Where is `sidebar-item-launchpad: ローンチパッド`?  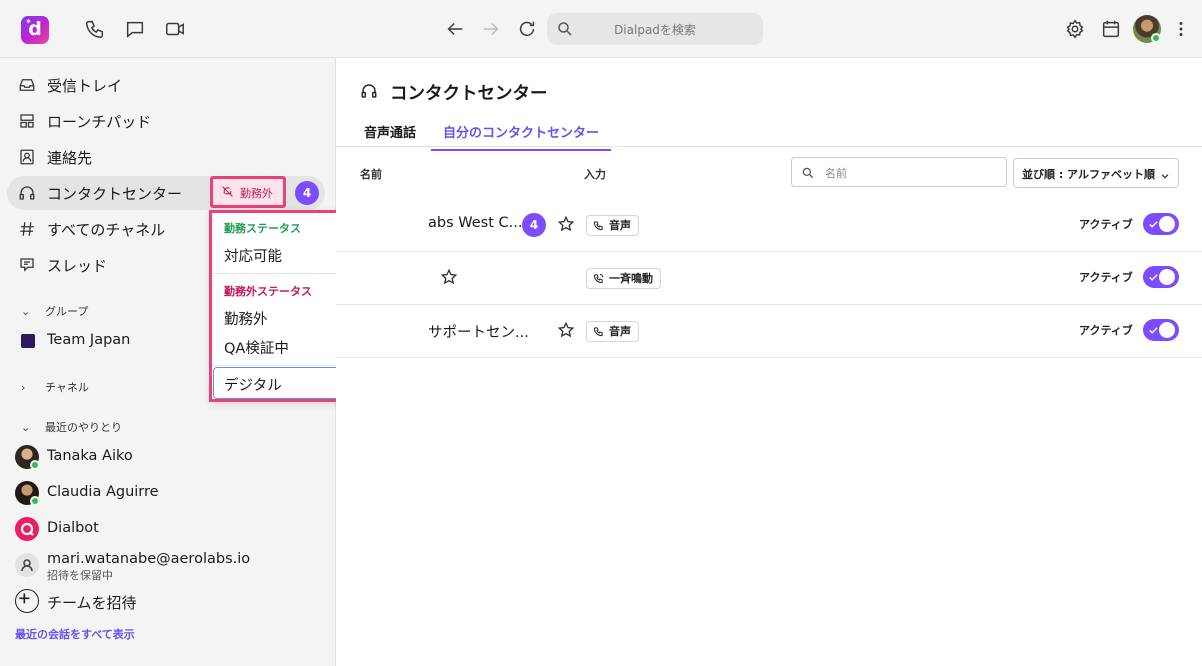
sidebar-item-launchpad: ローンチパッド is located at coordinates (166, 121).